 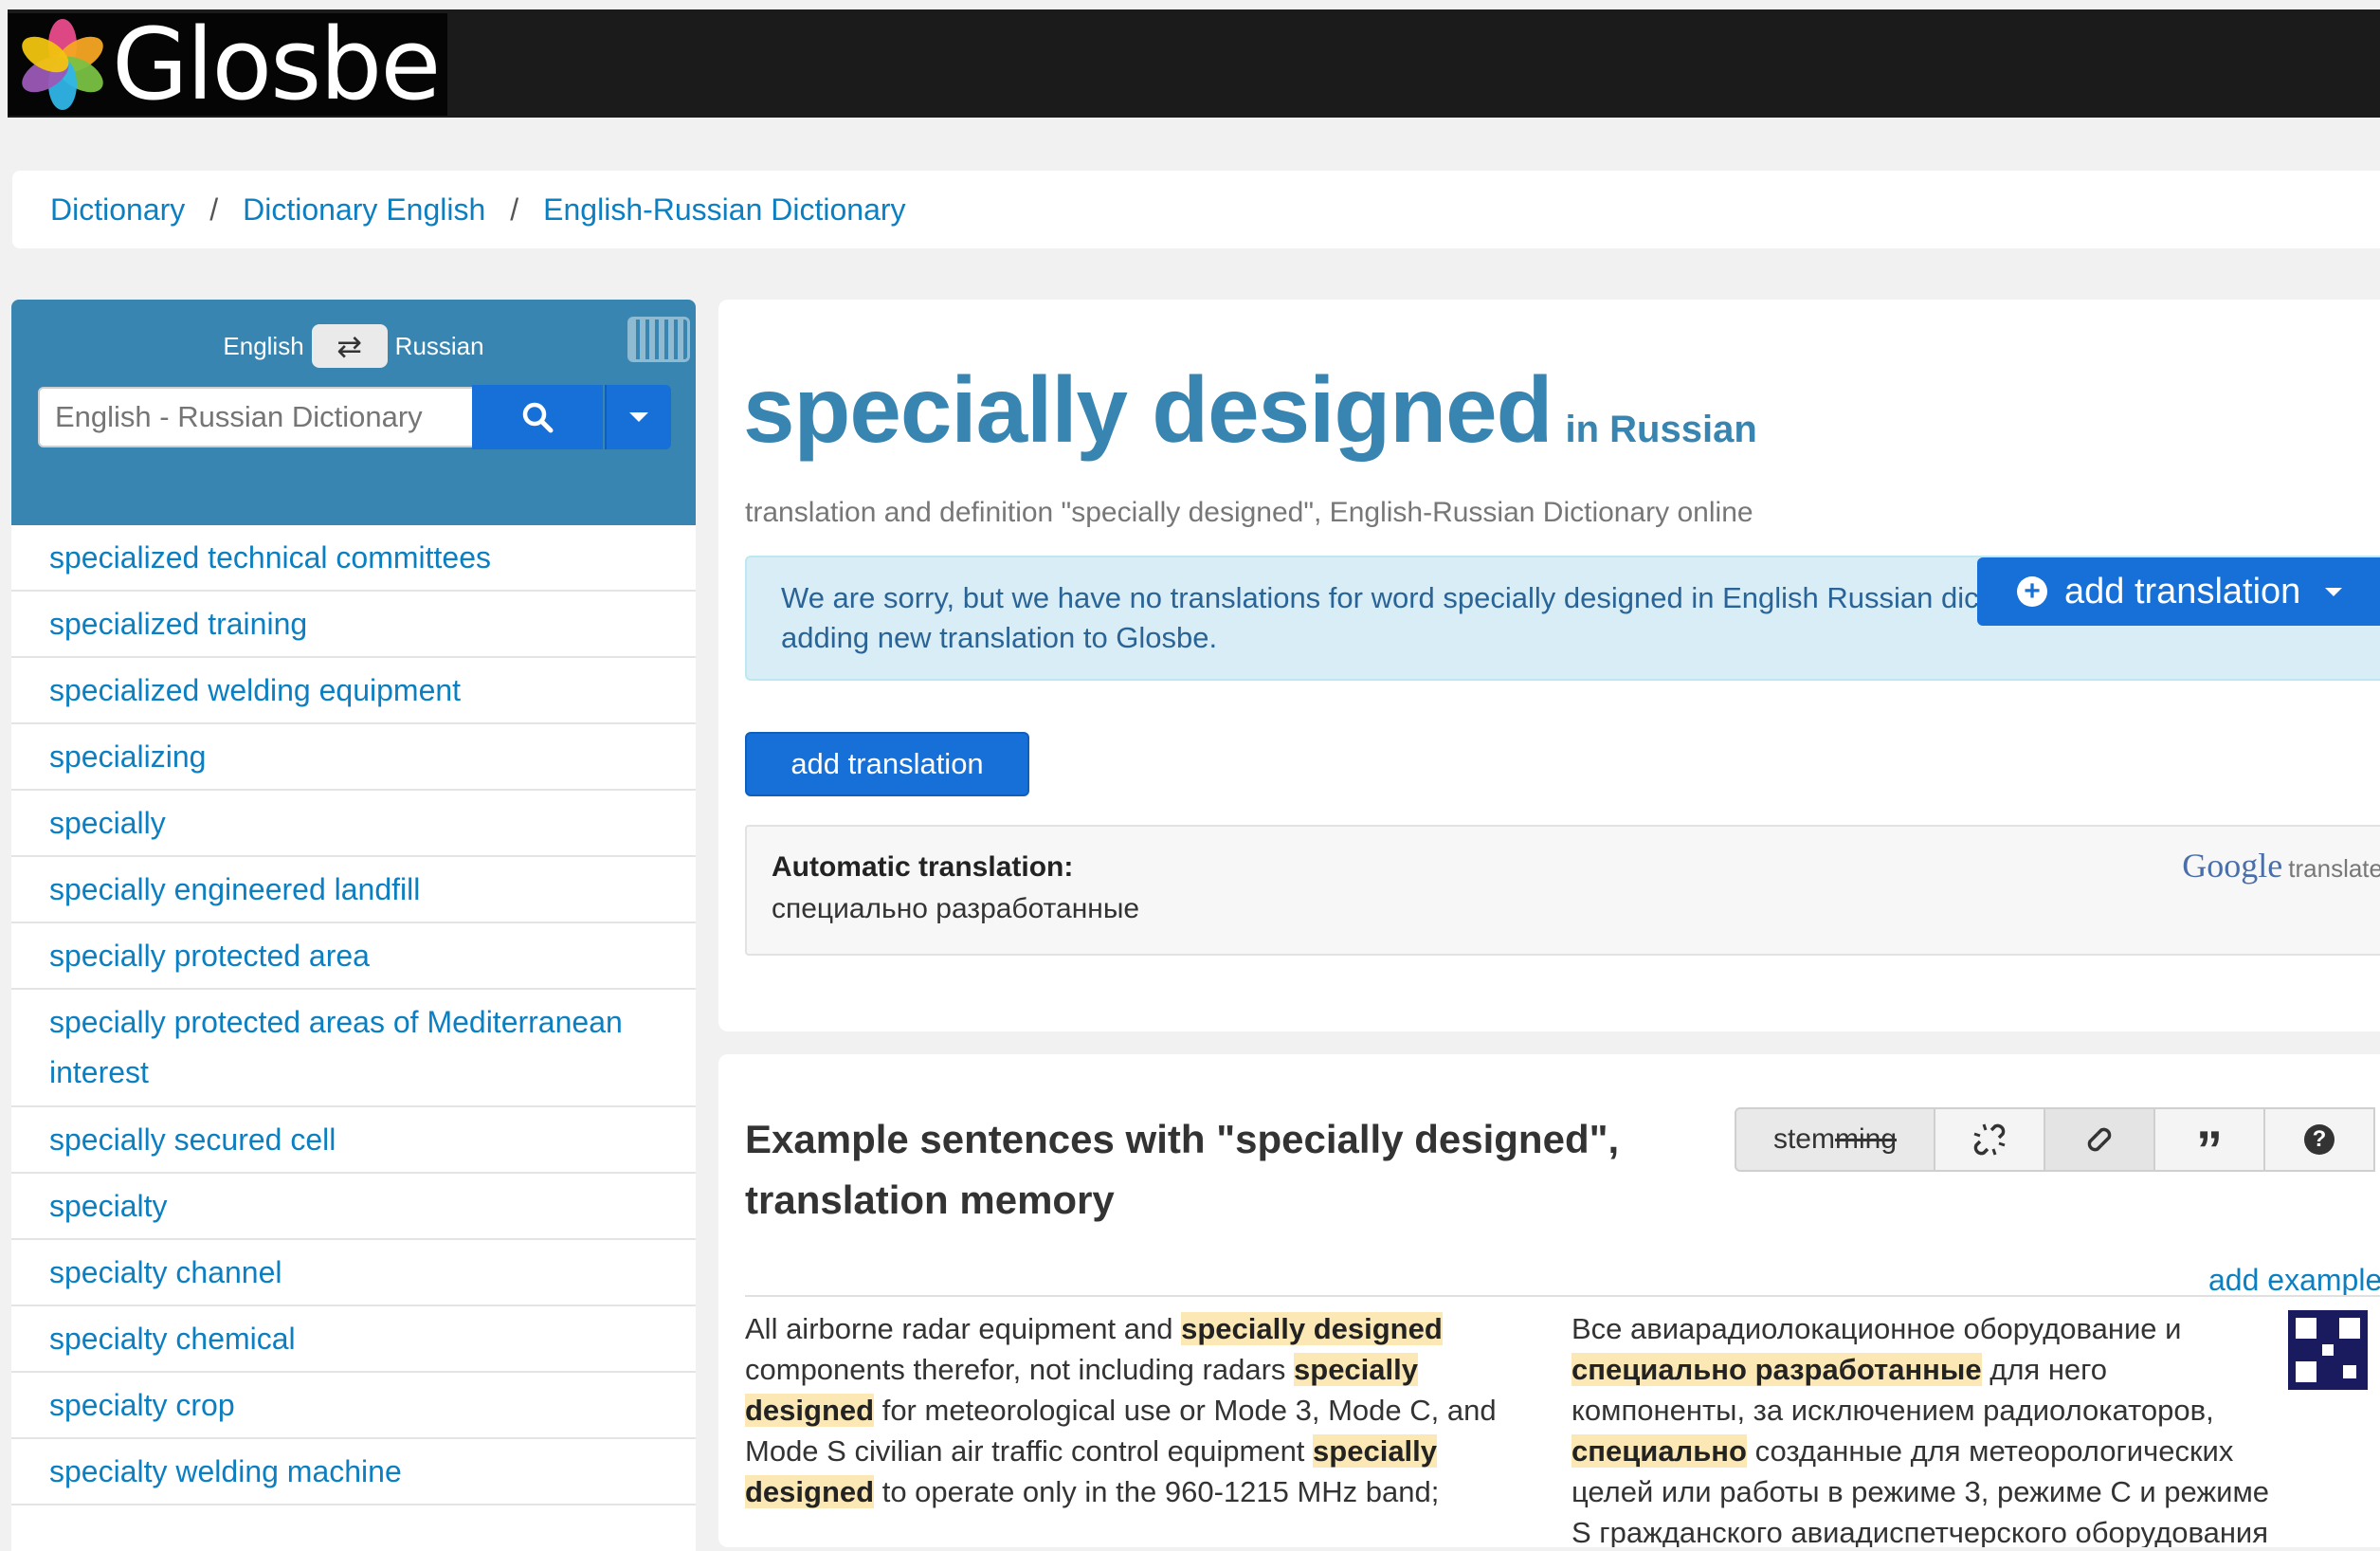 What do you see at coordinates (364, 210) in the screenshot?
I see `breadcrumb-dictionary-english: Dictionary English` at bounding box center [364, 210].